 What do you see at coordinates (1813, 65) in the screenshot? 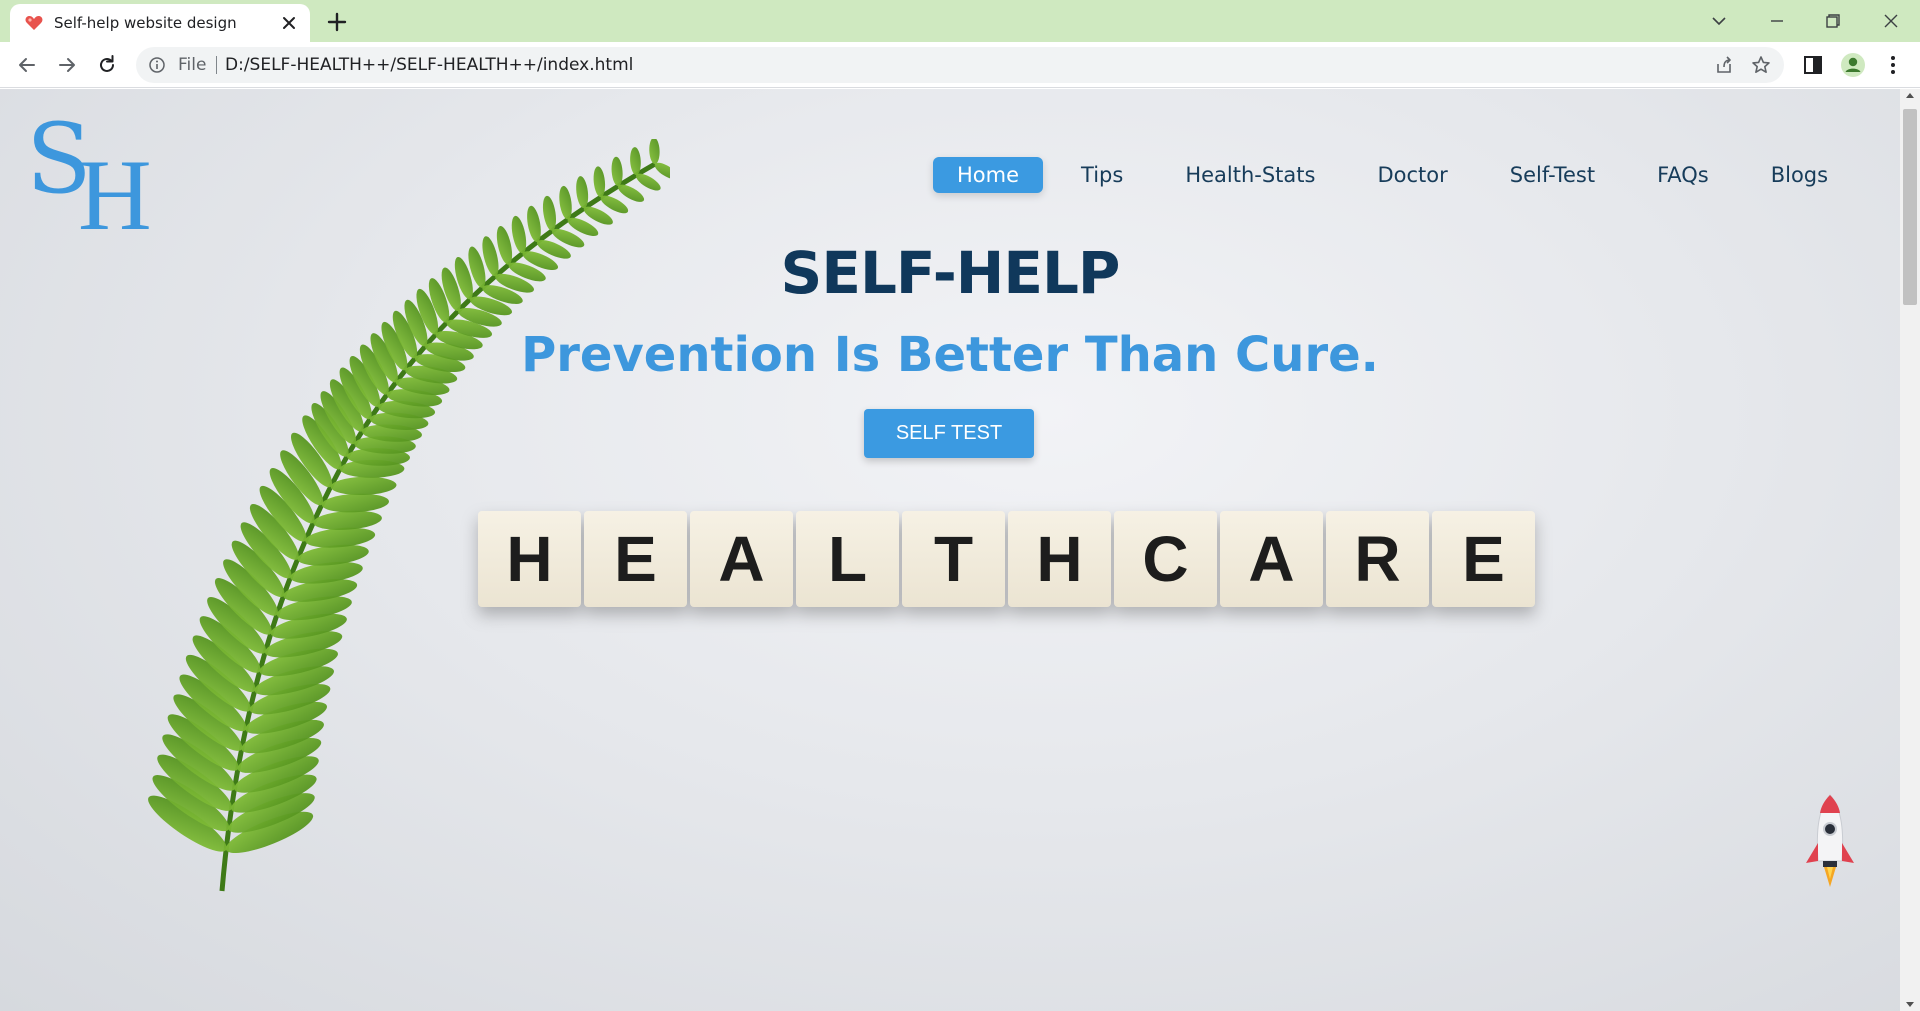
I see `side-panel-icon` at bounding box center [1813, 65].